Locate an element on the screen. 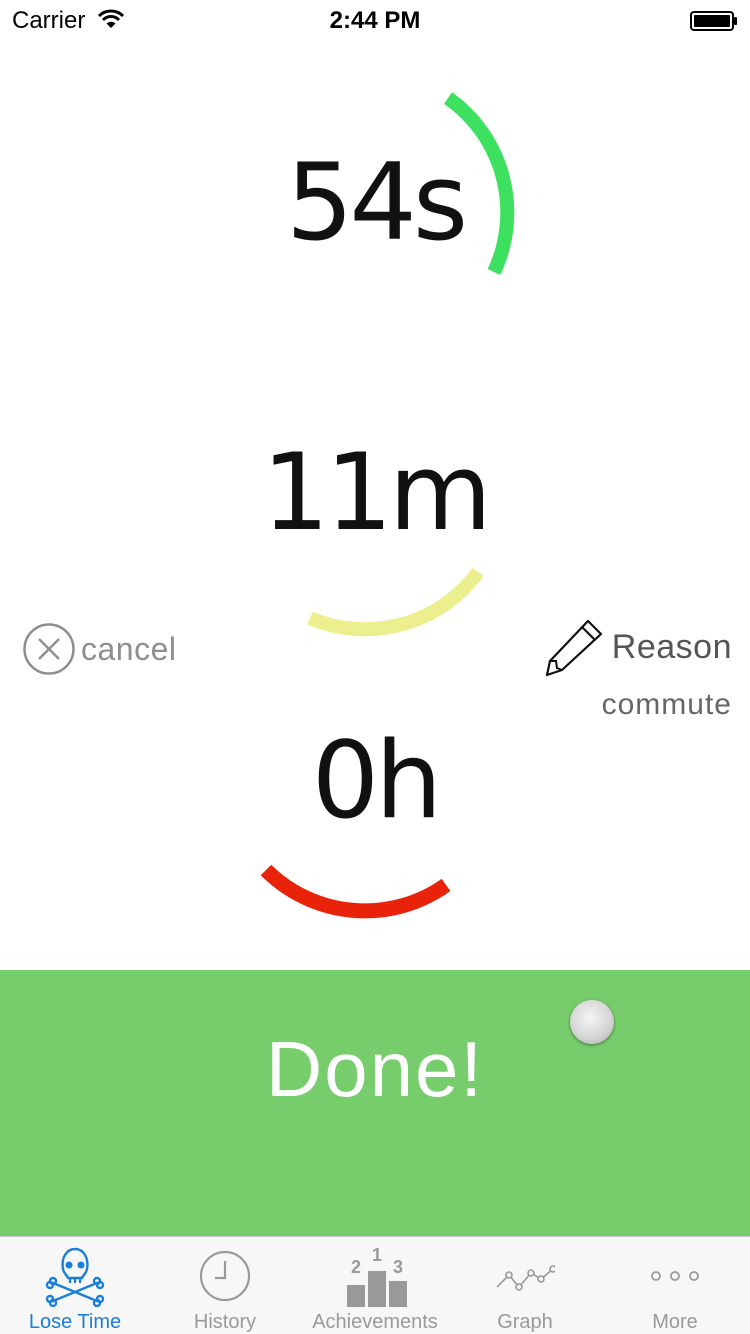 Image resolution: width=750 pixels, height=1334 pixels. podium-first: 1 is located at coordinates (377, 1255).